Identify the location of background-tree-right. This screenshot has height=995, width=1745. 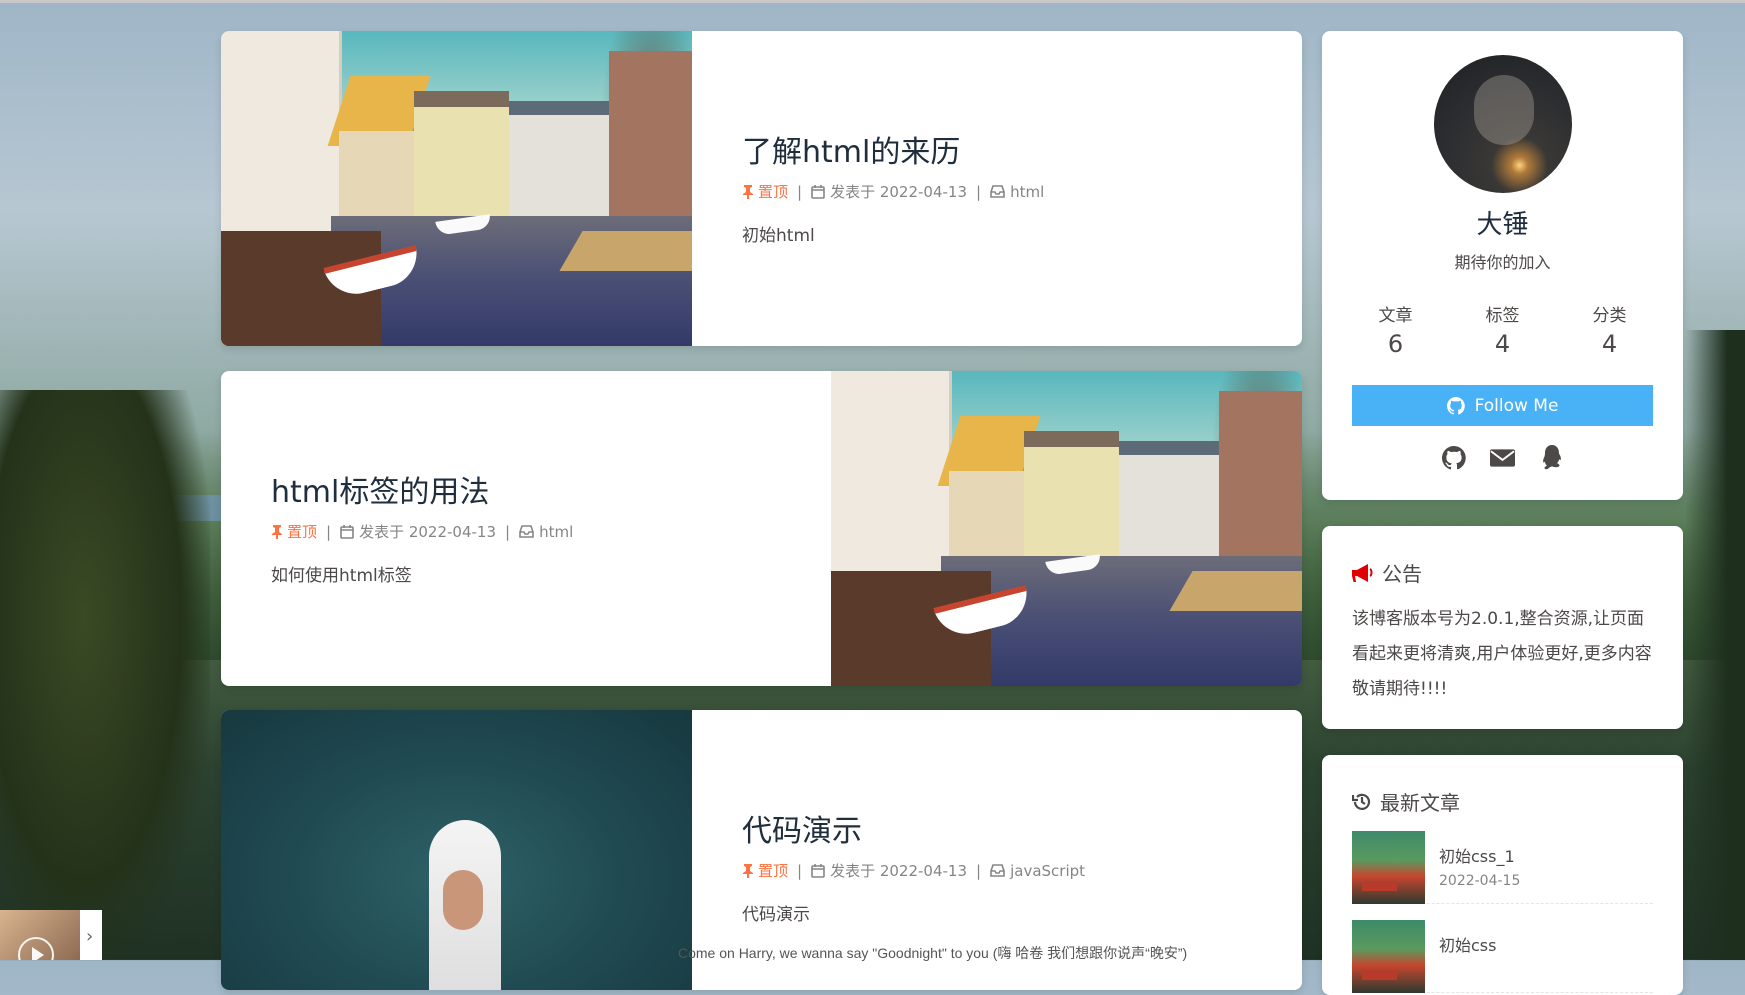
(1715, 645).